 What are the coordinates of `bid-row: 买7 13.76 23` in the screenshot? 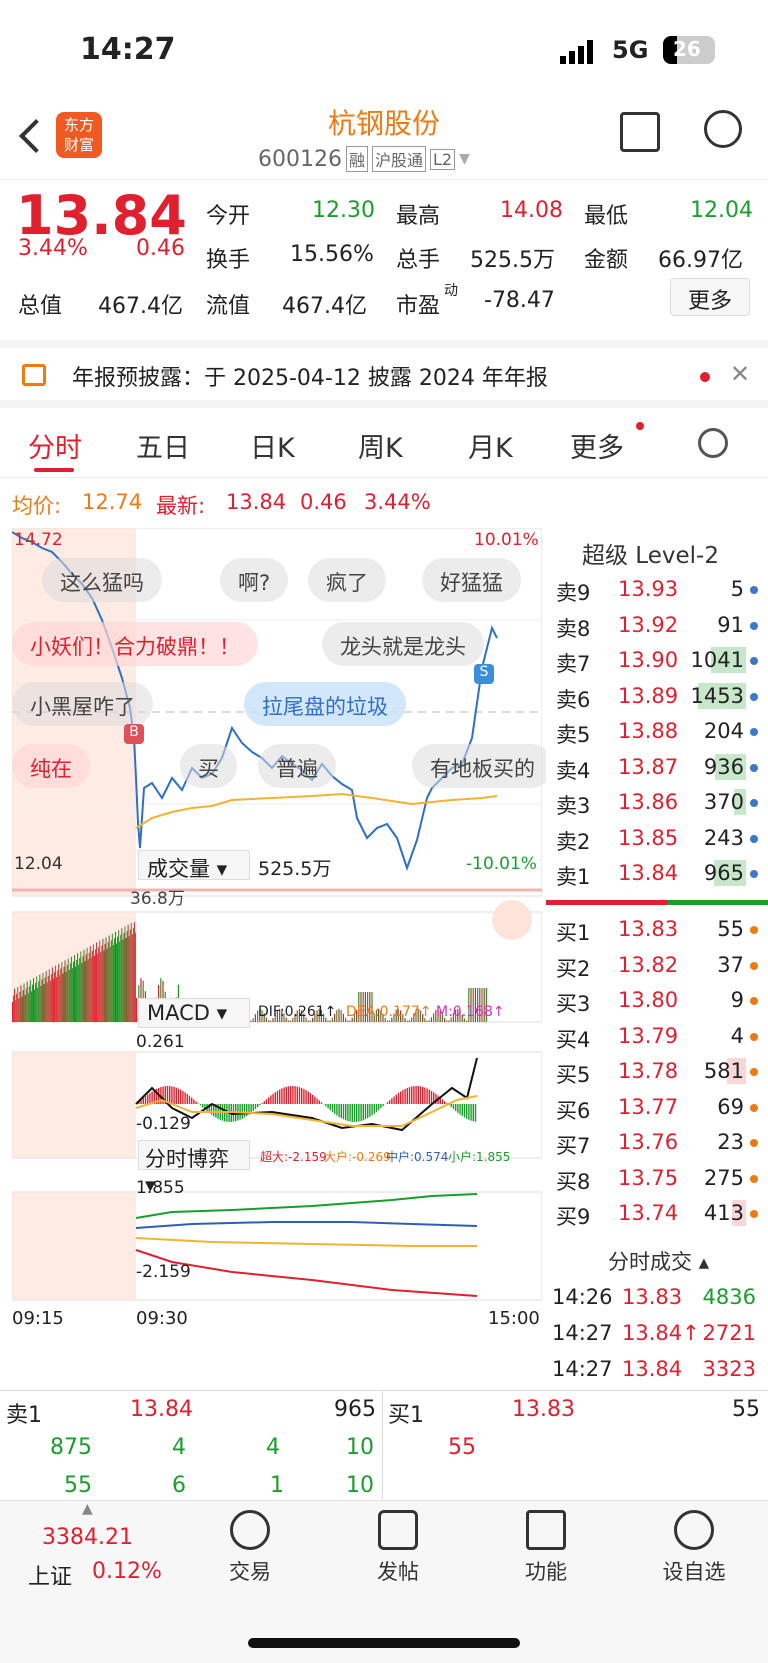 It's located at (657, 1142).